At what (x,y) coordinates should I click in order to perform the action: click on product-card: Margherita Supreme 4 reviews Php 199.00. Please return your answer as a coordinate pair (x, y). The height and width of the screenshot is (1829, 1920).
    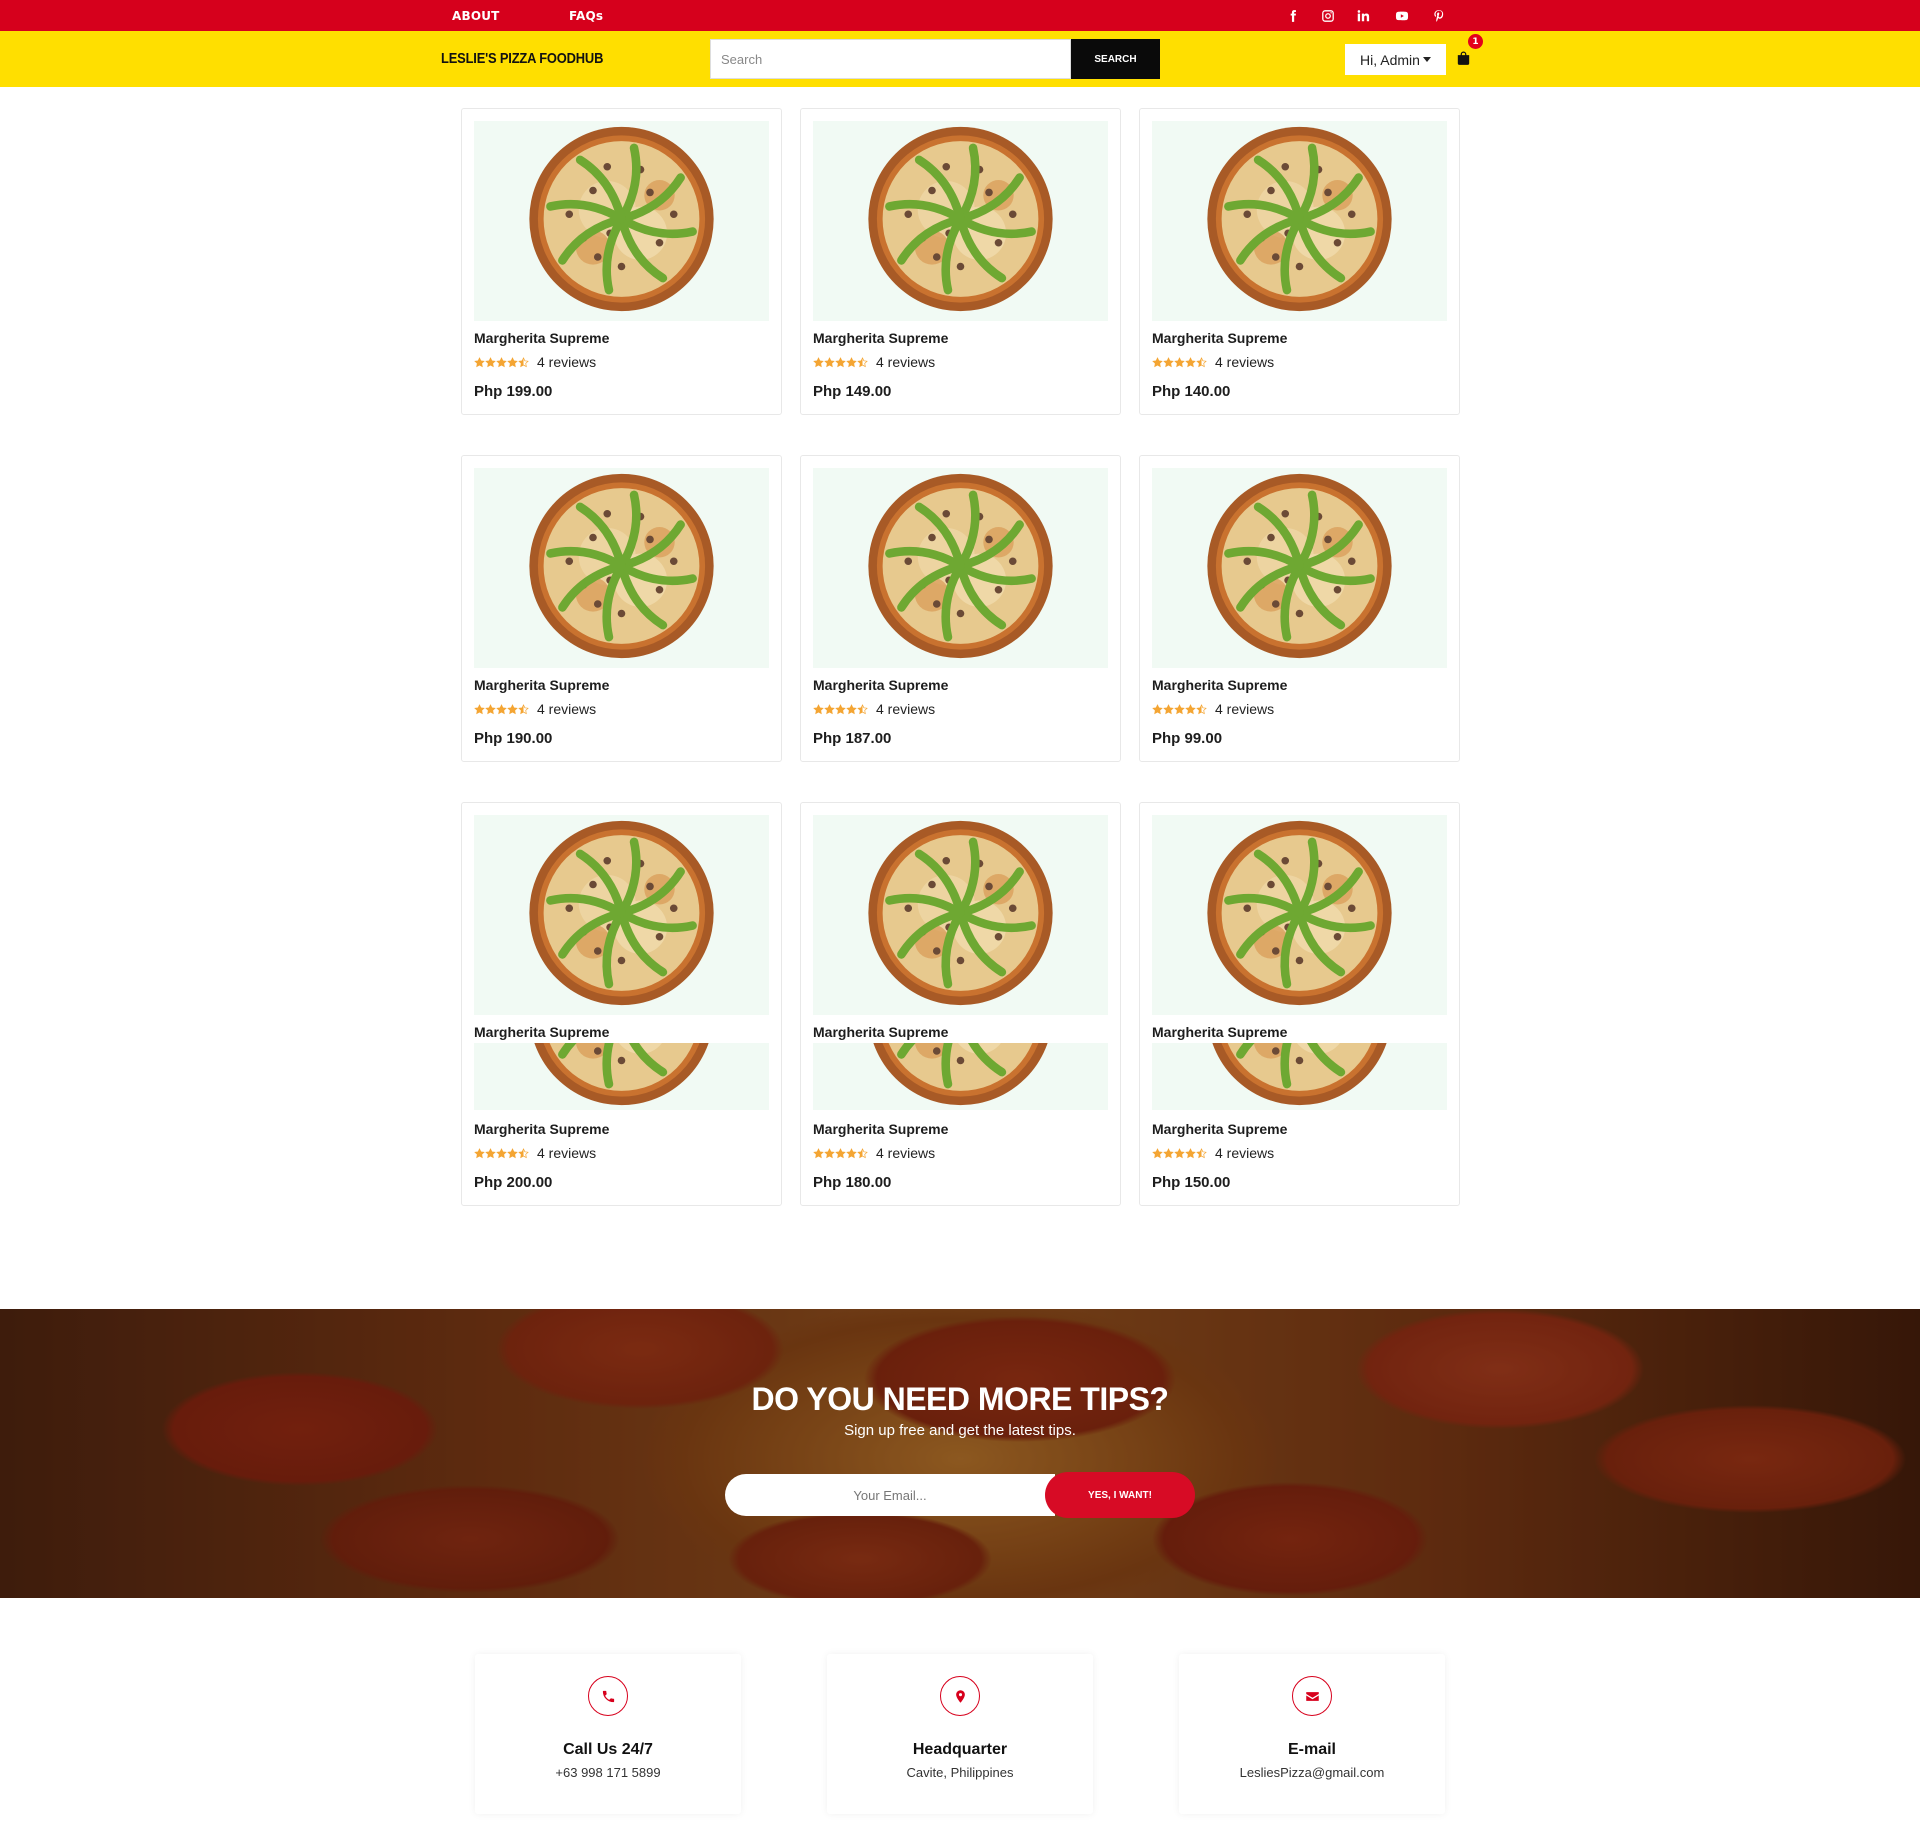
    Looking at the image, I should click on (621, 261).